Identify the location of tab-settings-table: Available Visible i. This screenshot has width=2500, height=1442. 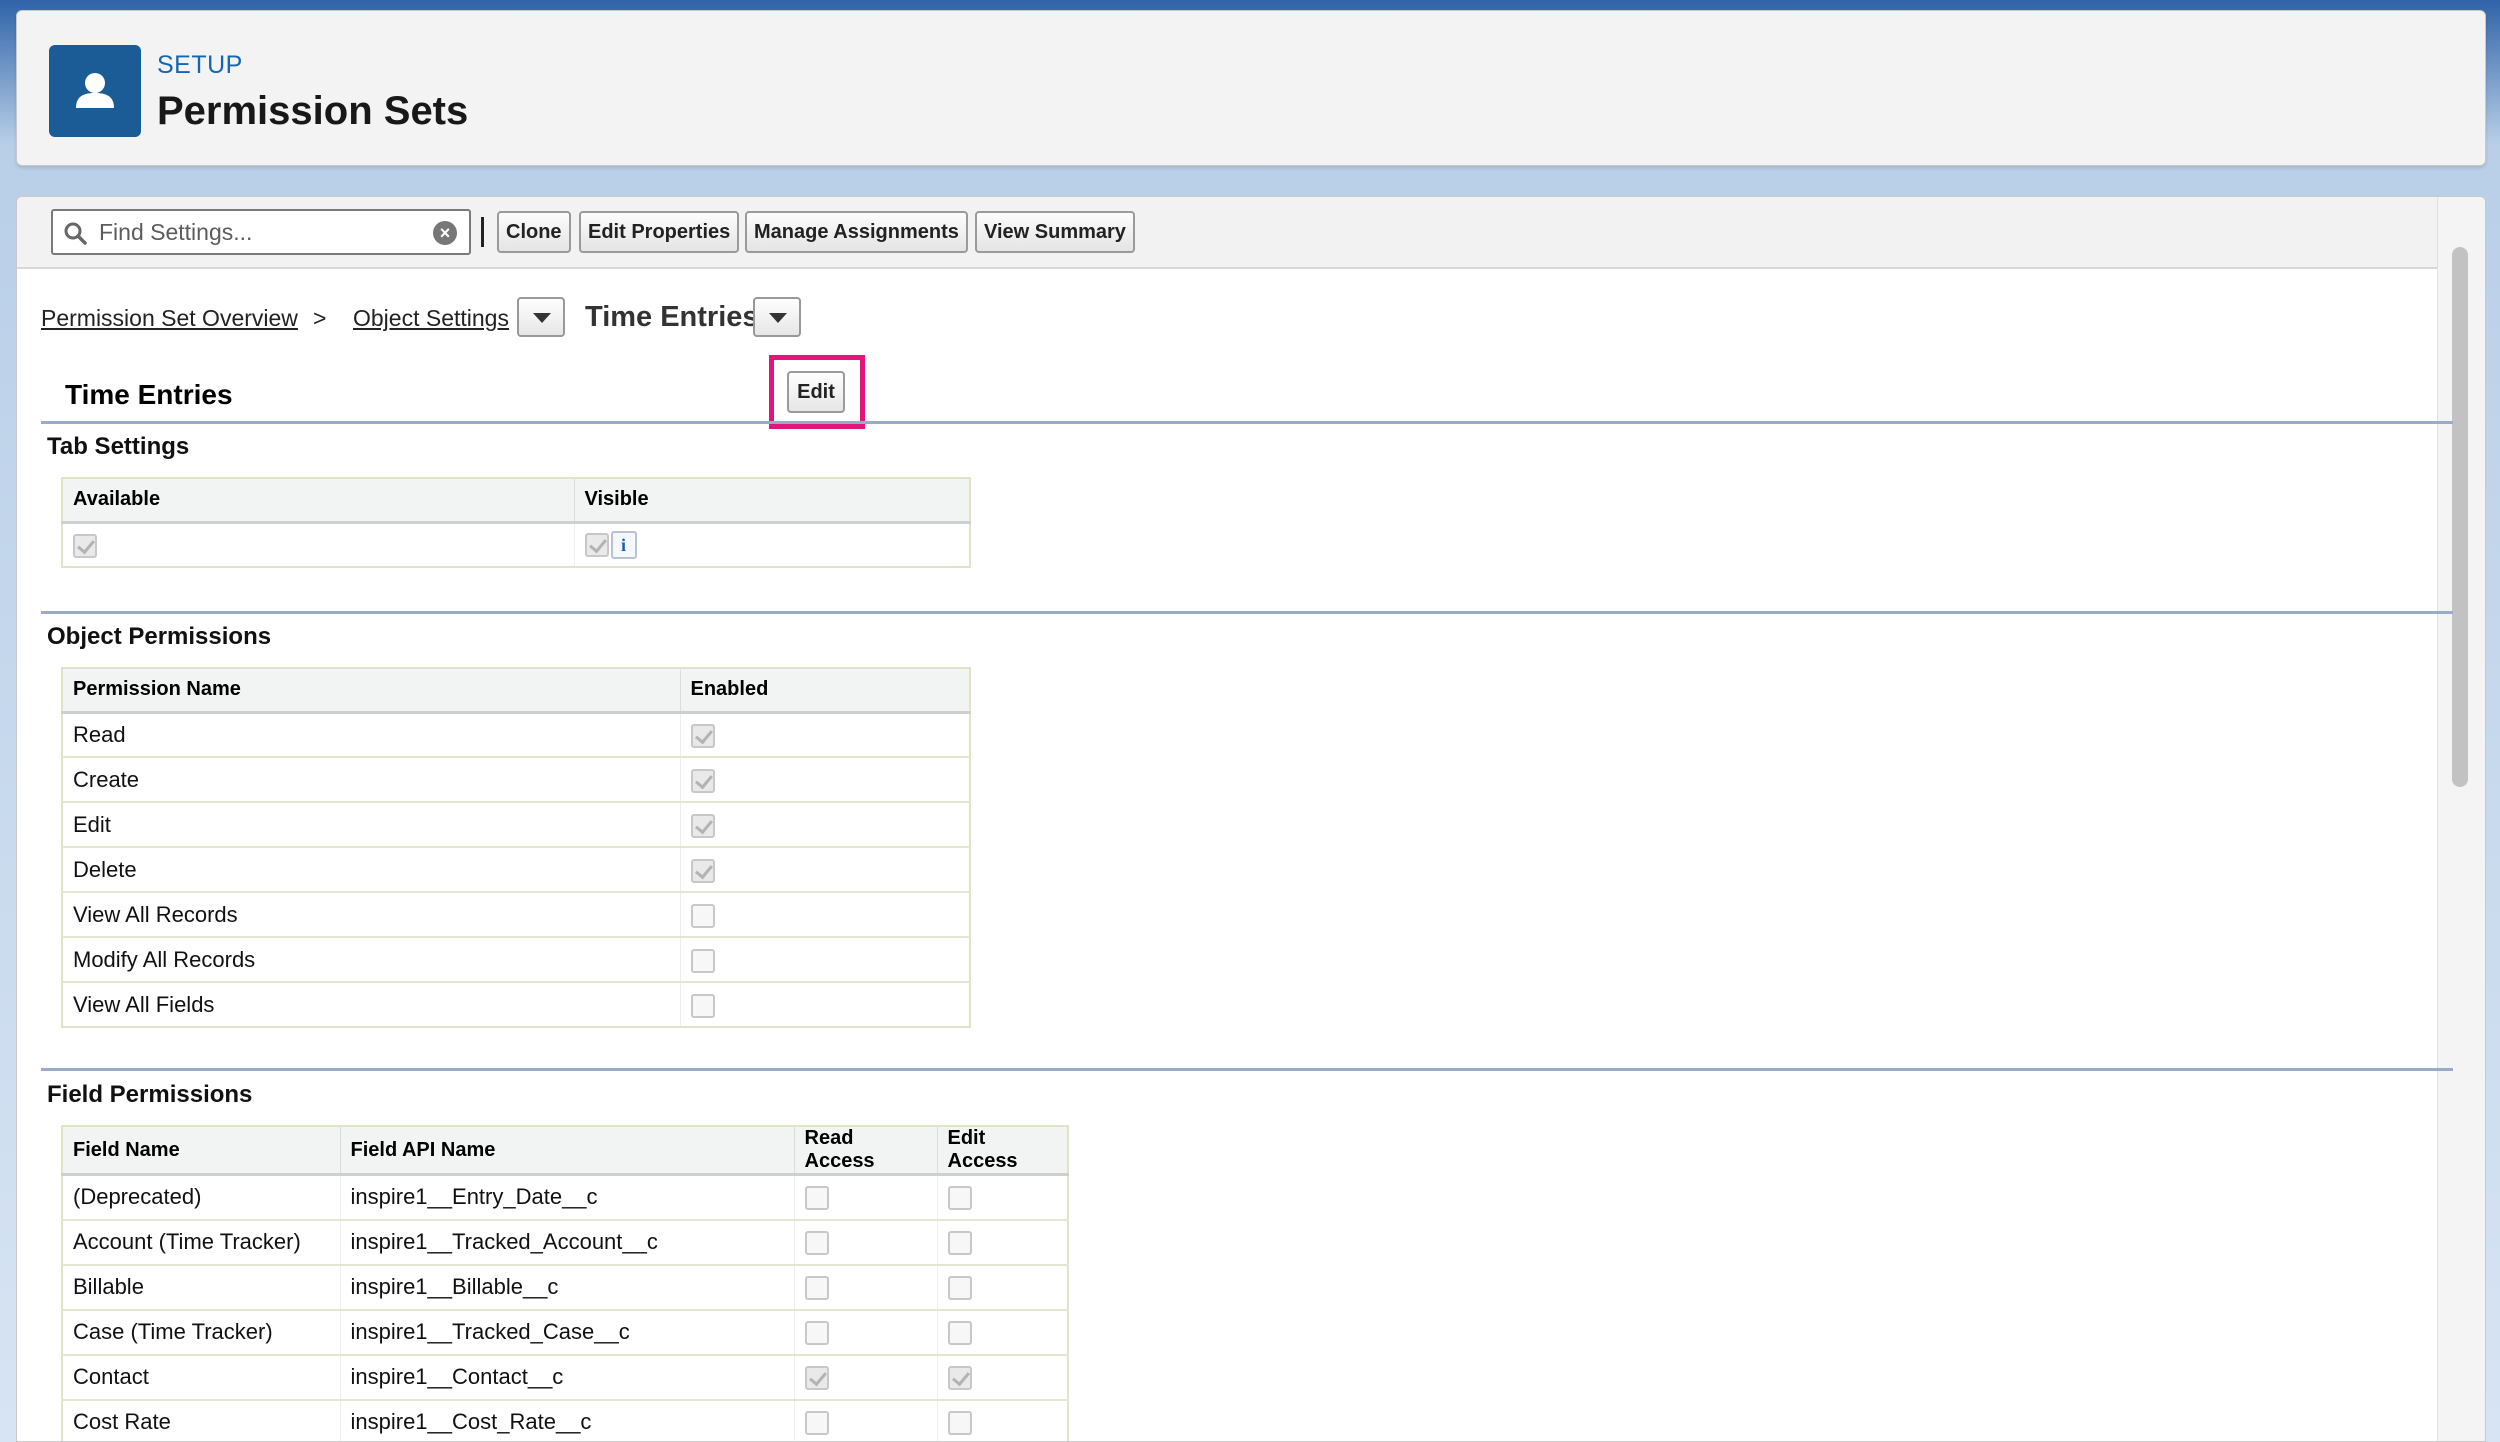
(516, 522).